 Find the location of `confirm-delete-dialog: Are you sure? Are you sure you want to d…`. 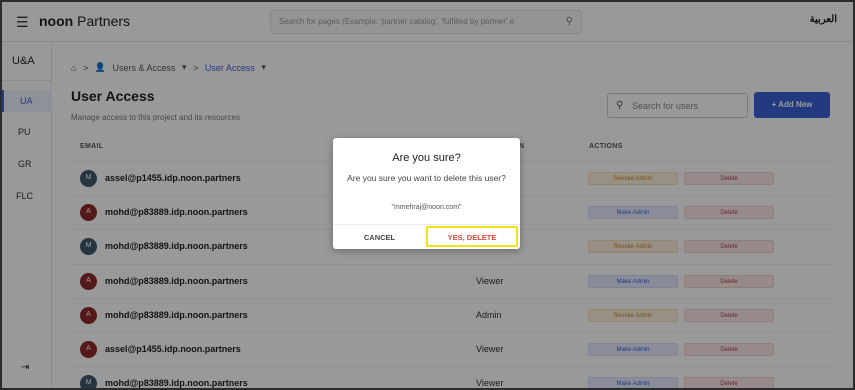

confirm-delete-dialog: Are you sure? Are you sure you want to d… is located at coordinates (426, 193).